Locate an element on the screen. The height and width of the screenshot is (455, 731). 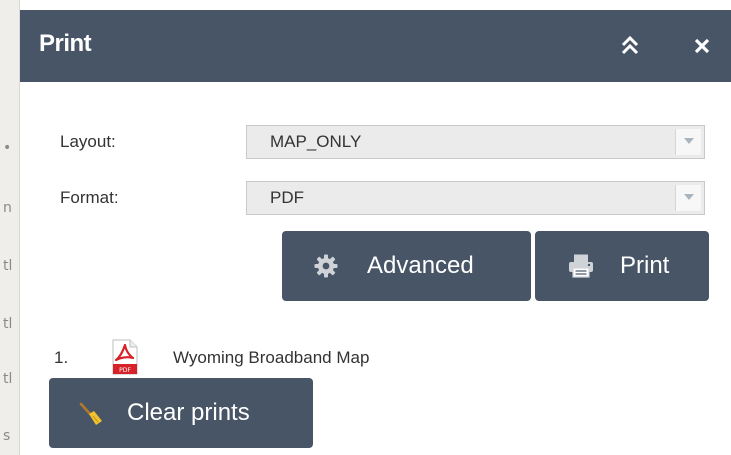
format-select: PDF is located at coordinates (475, 198).